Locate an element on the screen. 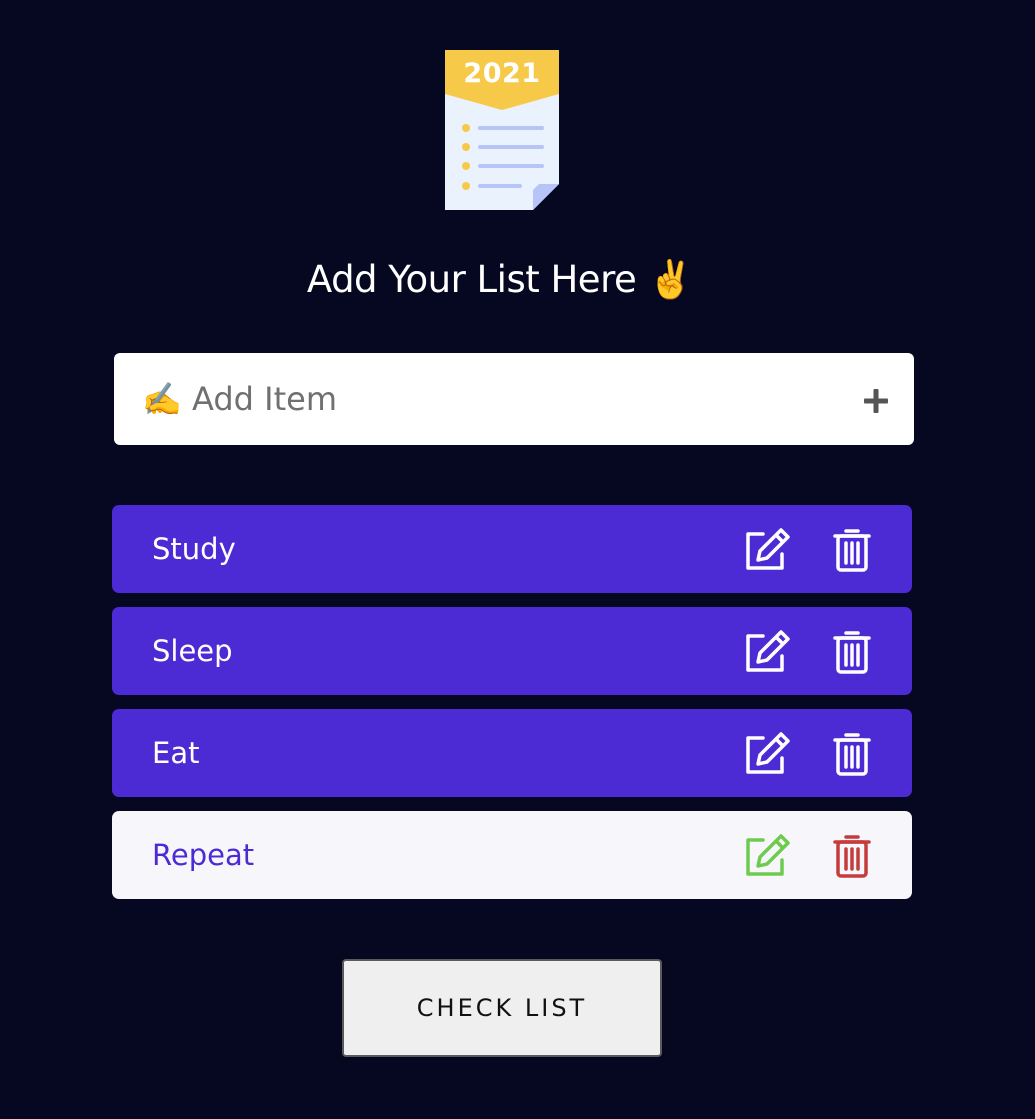 This screenshot has height=1119, width=1035. list-item-label: Repeat is located at coordinates (203, 855).